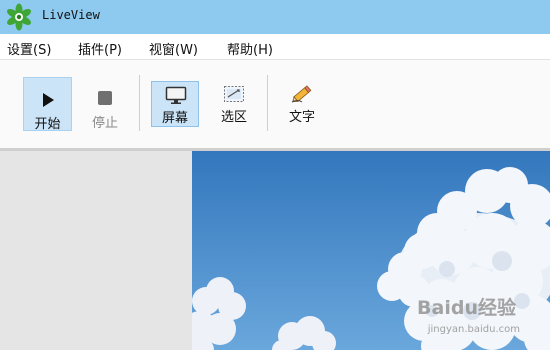 The width and height of the screenshot is (550, 350). I want to click on menu-plugins: 插件(P), so click(100, 48).